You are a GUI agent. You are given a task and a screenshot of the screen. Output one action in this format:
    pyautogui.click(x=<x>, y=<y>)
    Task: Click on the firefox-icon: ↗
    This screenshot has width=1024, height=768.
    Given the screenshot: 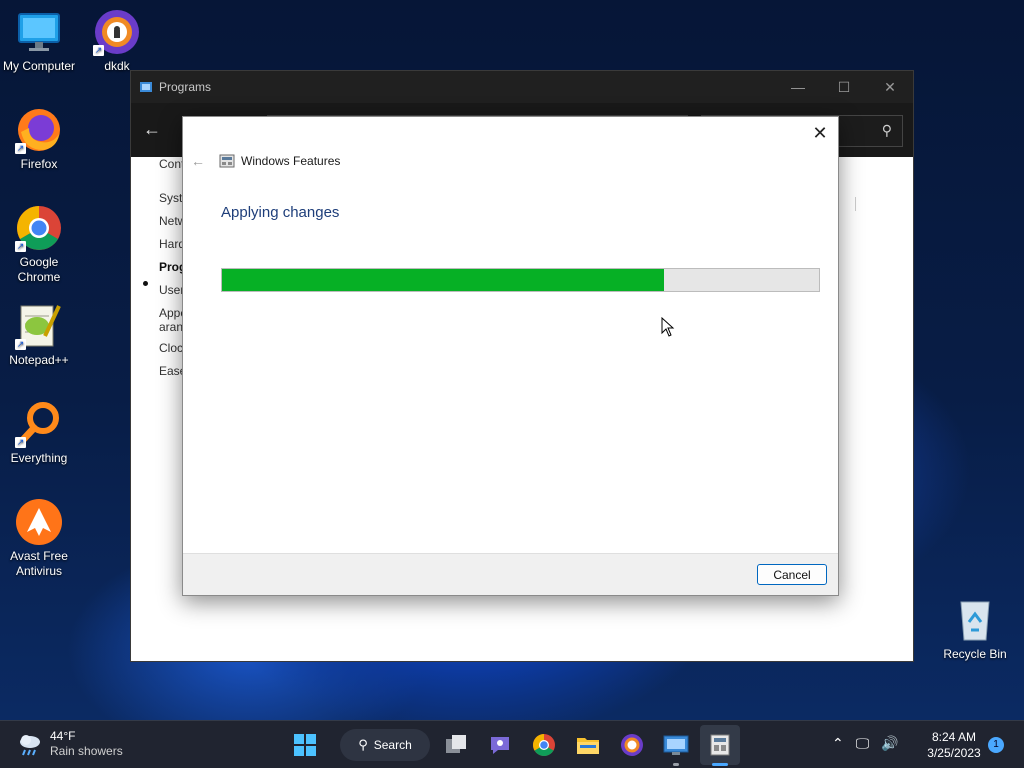 What is the action you would take?
    pyautogui.click(x=39, y=130)
    